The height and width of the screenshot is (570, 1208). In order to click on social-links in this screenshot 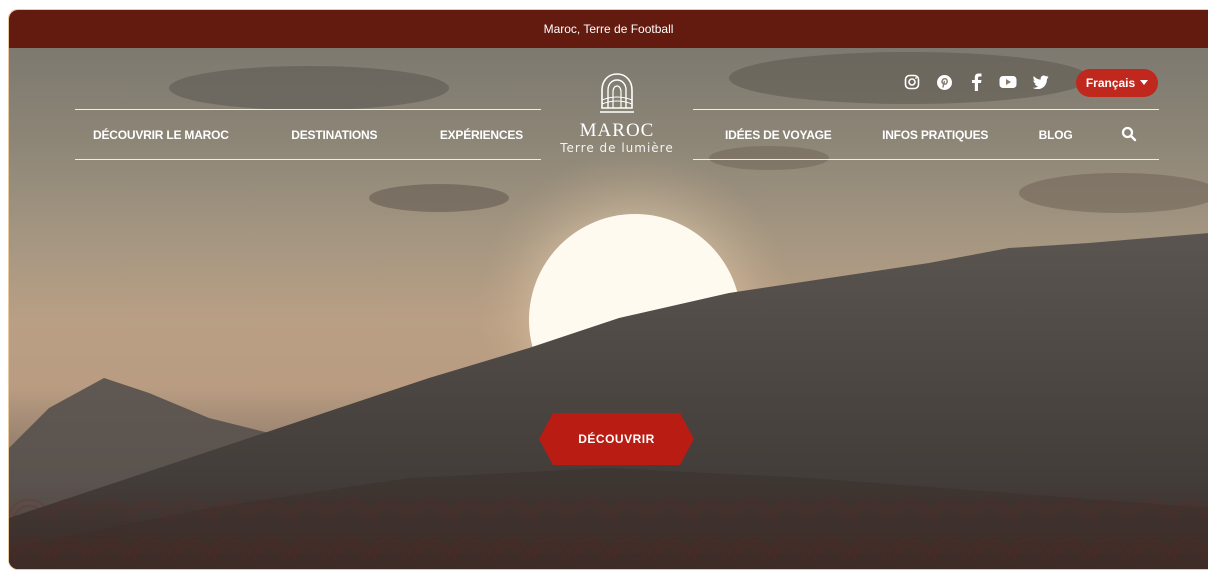, I will do `click(976, 82)`.